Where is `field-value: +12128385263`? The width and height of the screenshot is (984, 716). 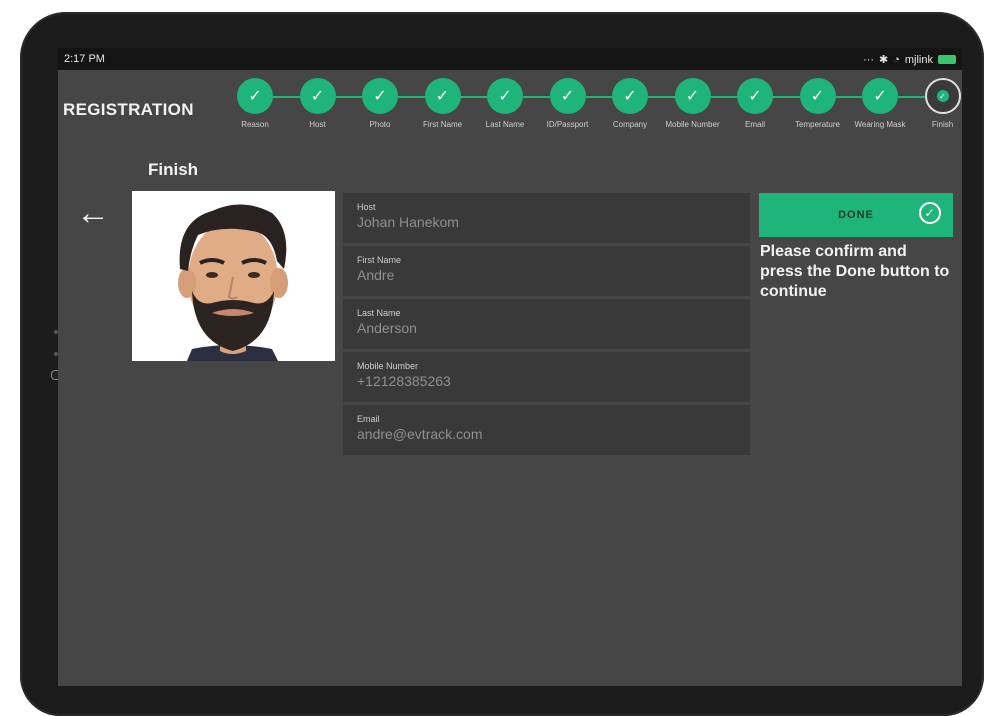 field-value: +12128385263 is located at coordinates (404, 381).